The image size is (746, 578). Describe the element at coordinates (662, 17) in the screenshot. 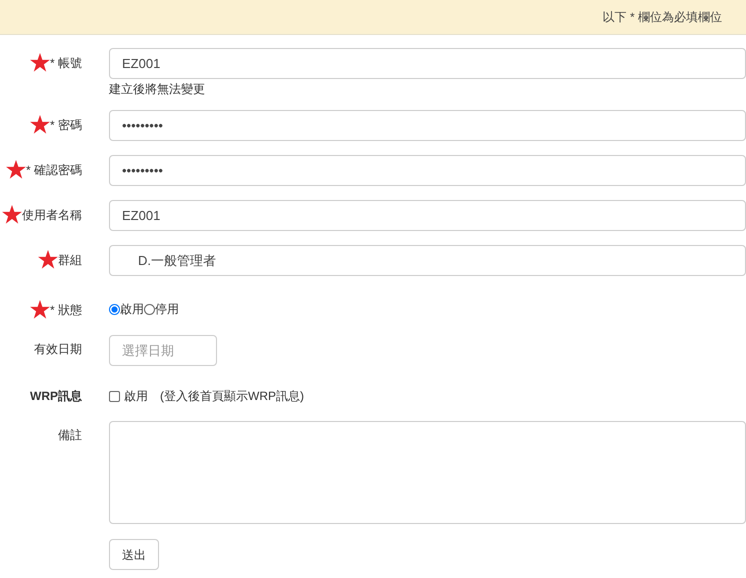

I see `required-note: 以下 * 欄位為必填欄位` at that location.